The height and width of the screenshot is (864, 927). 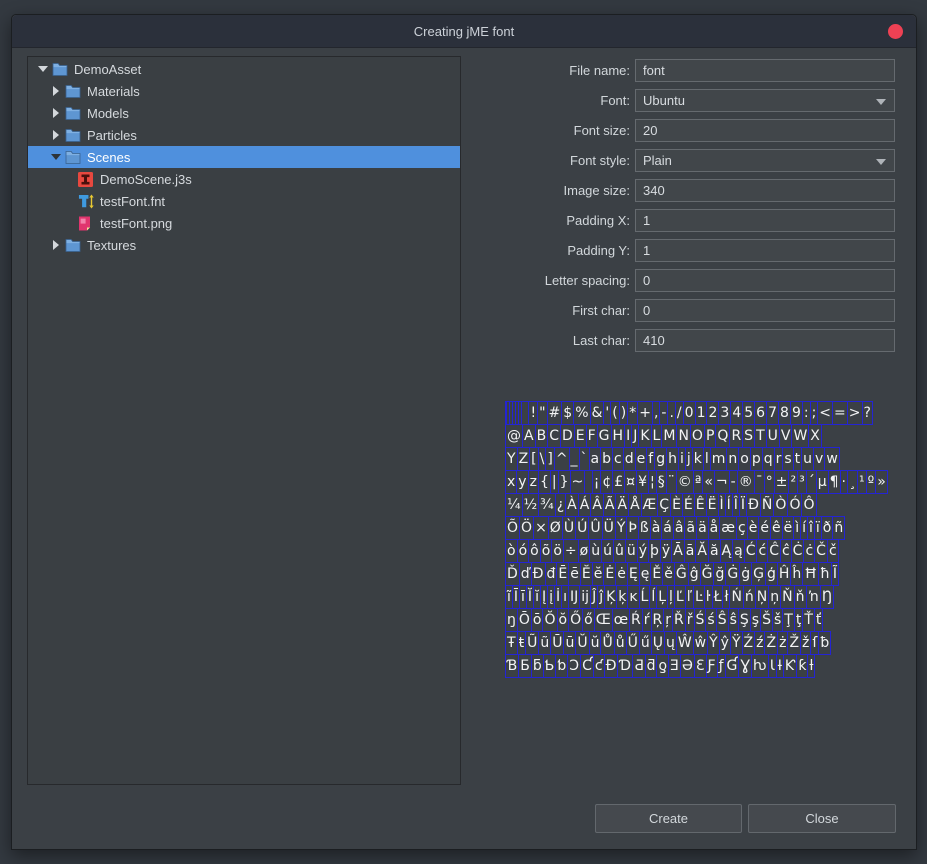 What do you see at coordinates (549, 666) in the screenshot?
I see `glyph-cell: Ƅ` at bounding box center [549, 666].